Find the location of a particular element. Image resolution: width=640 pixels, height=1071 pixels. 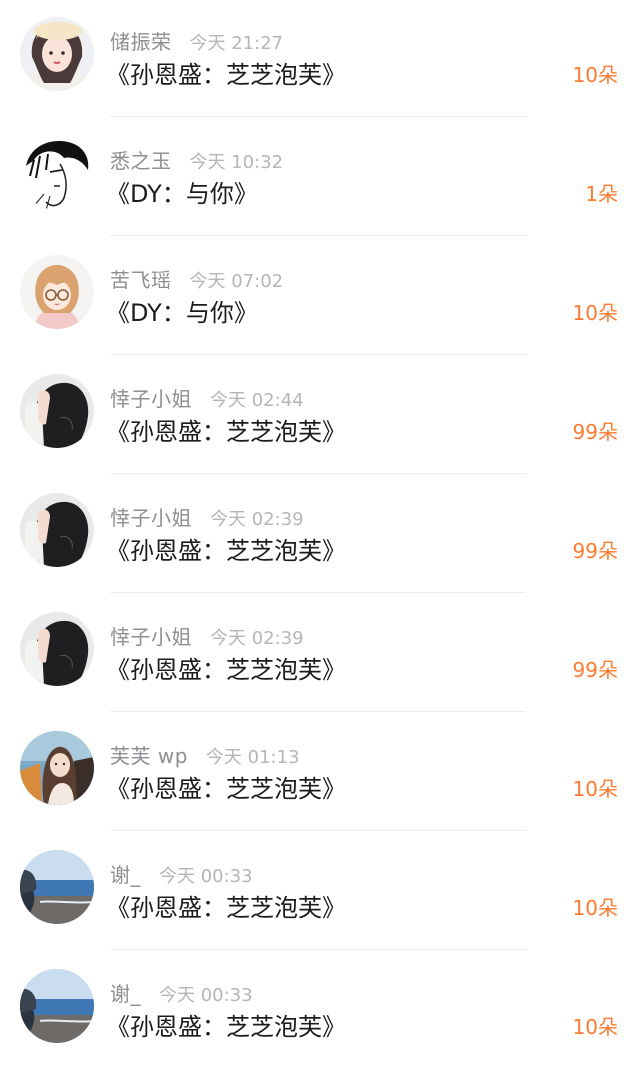

timestamp: 今天 01:13 is located at coordinates (252, 757).